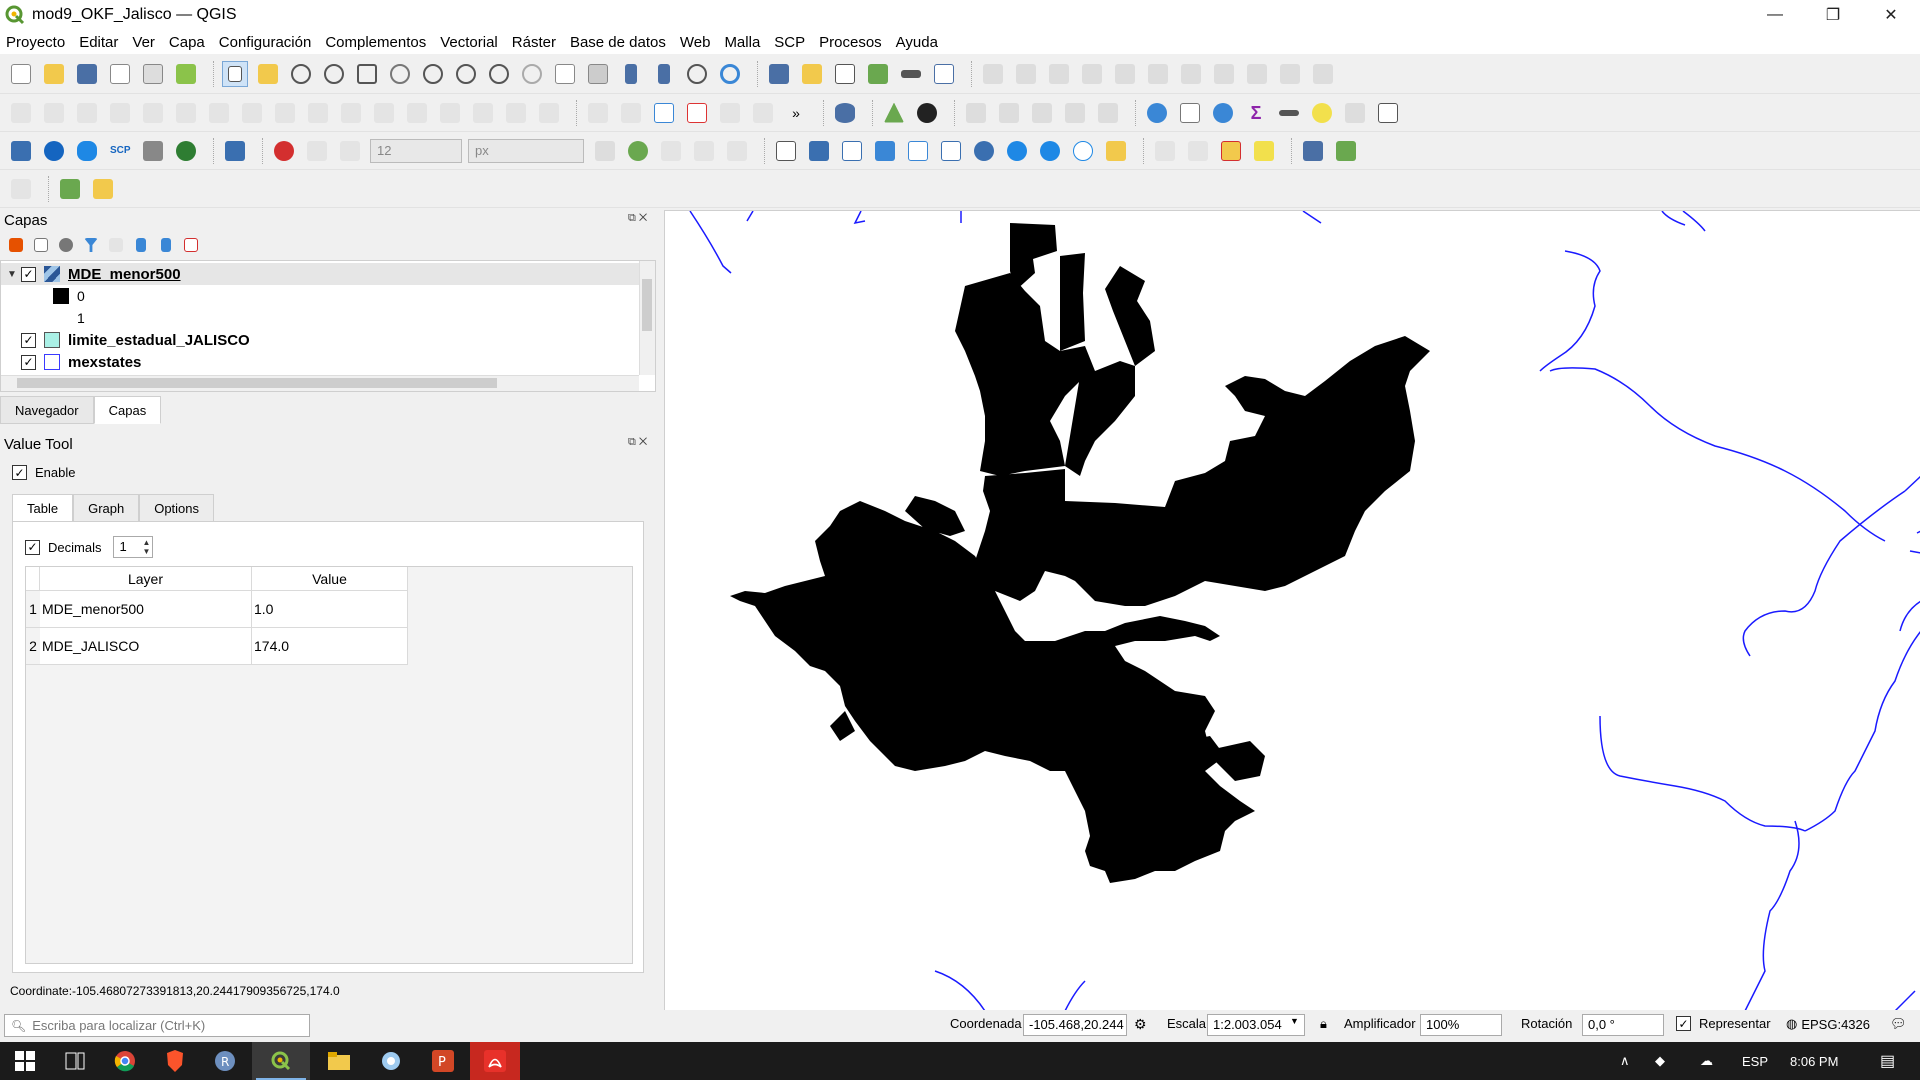 The image size is (1920, 1080). What do you see at coordinates (141, 245) in the screenshot?
I see `expand-all-icon` at bounding box center [141, 245].